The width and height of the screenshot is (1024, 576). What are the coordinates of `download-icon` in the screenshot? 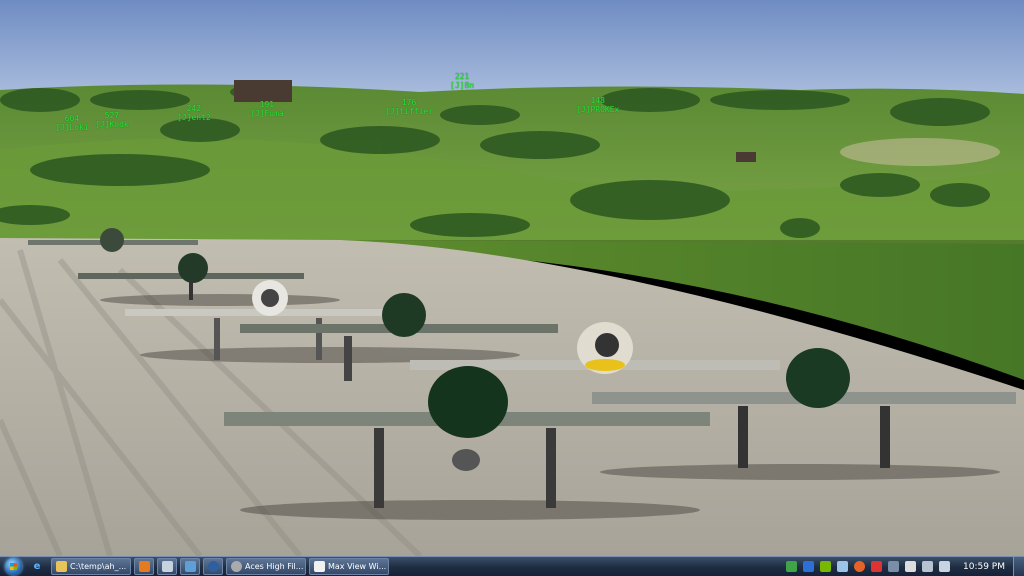 It's located at (791, 566).